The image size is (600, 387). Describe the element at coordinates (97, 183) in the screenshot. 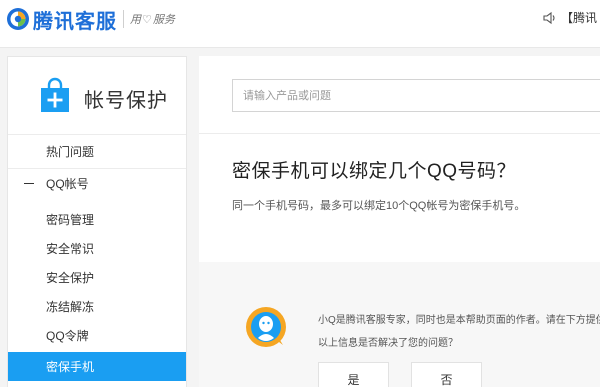

I see `sidebar-item-qq-account: QQ帐号` at that location.